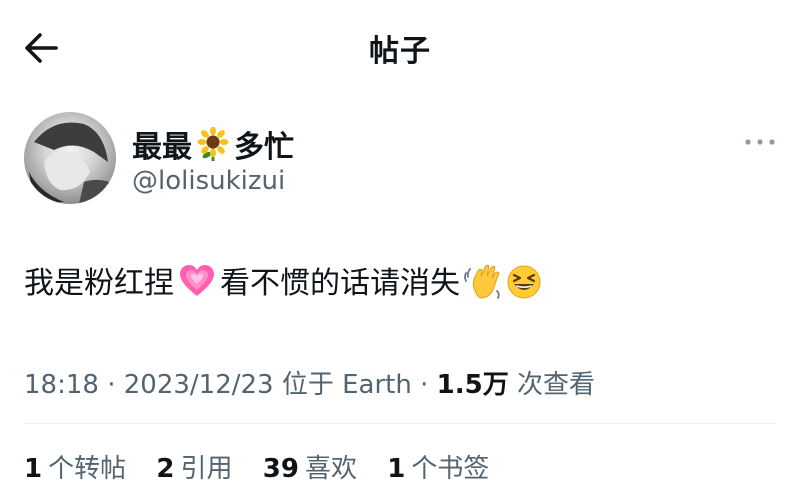 The image size is (800, 503). Describe the element at coordinates (99, 283) in the screenshot. I see `post-text-segment: 我是粉红捏` at that location.